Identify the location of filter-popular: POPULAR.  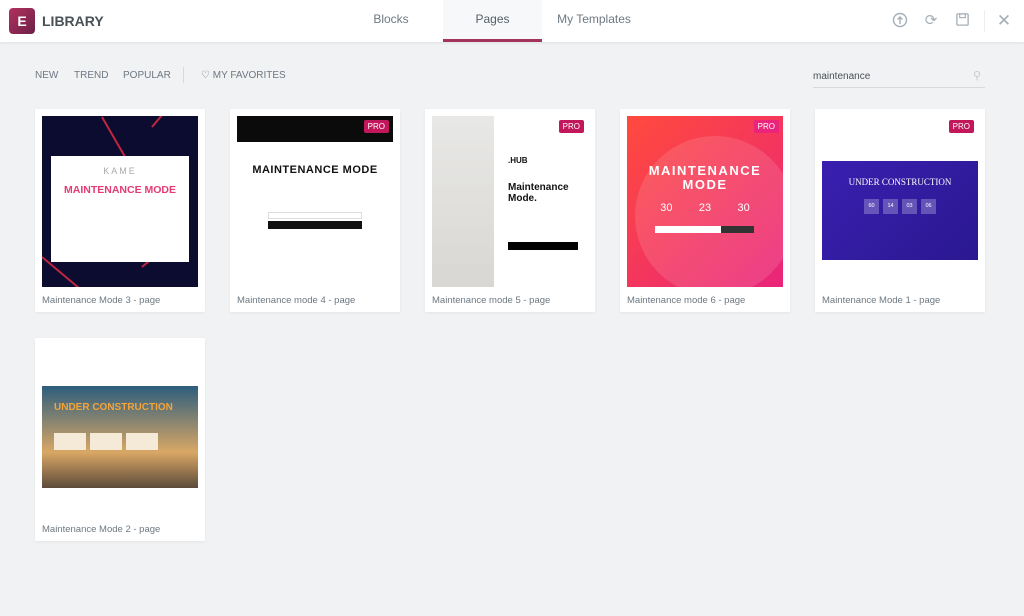
(147, 75).